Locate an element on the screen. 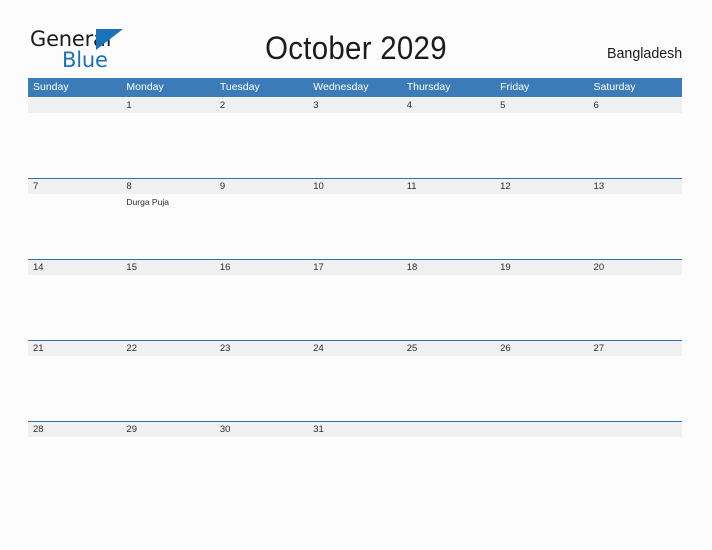  day-number: 21 is located at coordinates (74, 348).